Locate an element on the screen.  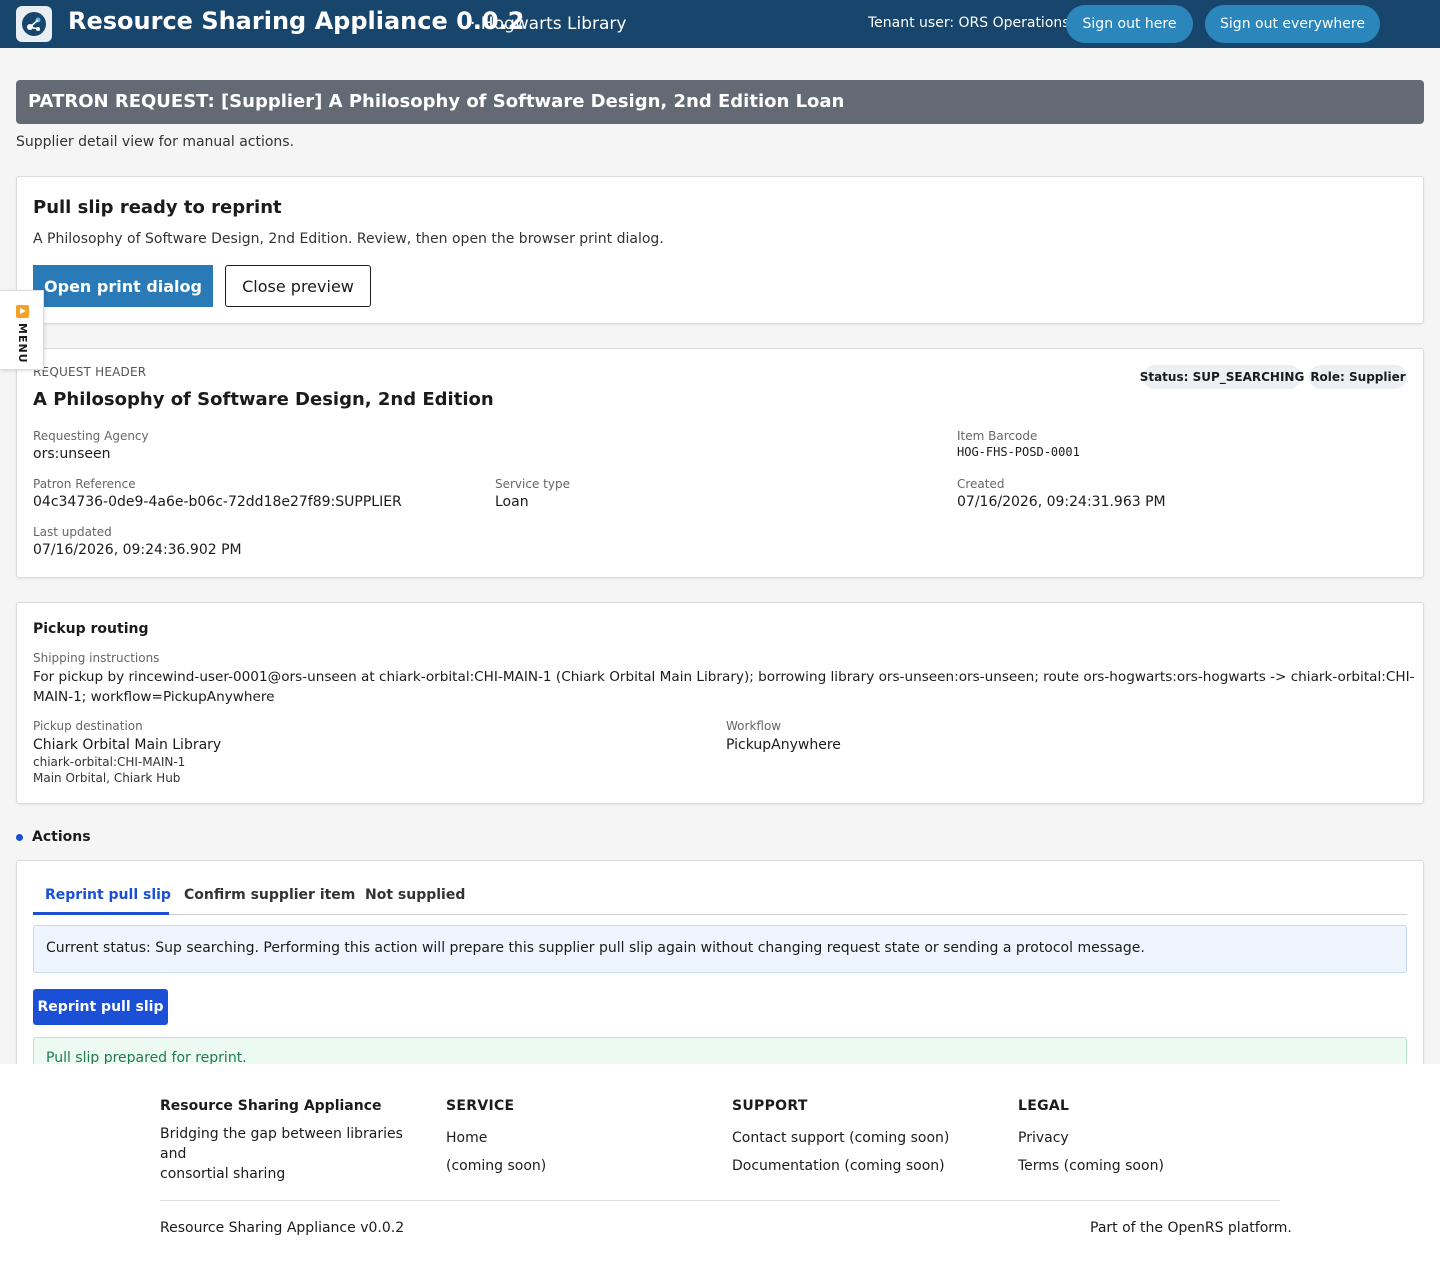
footer-support-heading: SUPPORT is located at coordinates (770, 1106).